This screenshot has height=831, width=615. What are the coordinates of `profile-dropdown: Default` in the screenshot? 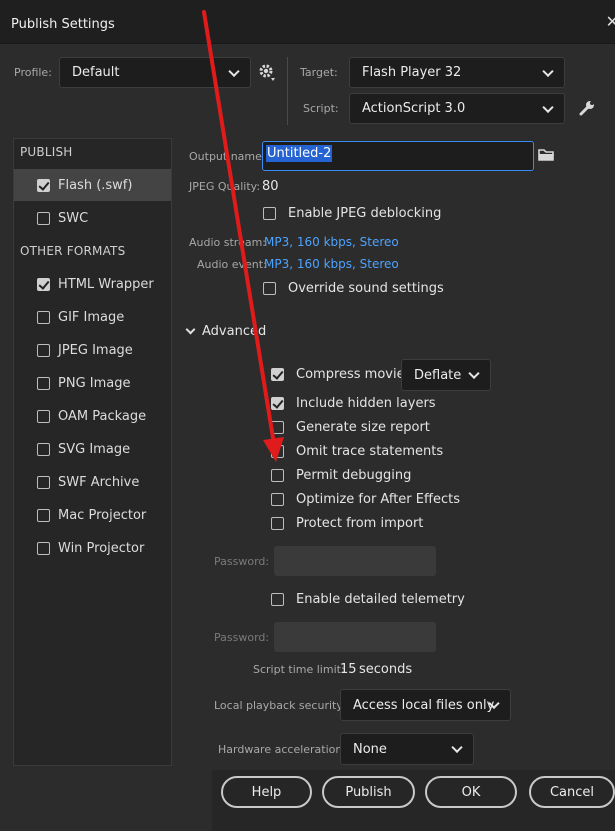 It's located at (155, 72).